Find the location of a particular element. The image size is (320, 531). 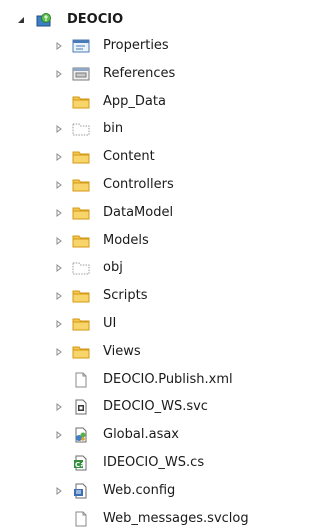

tree-item-label: Global.asax is located at coordinates (141, 435).